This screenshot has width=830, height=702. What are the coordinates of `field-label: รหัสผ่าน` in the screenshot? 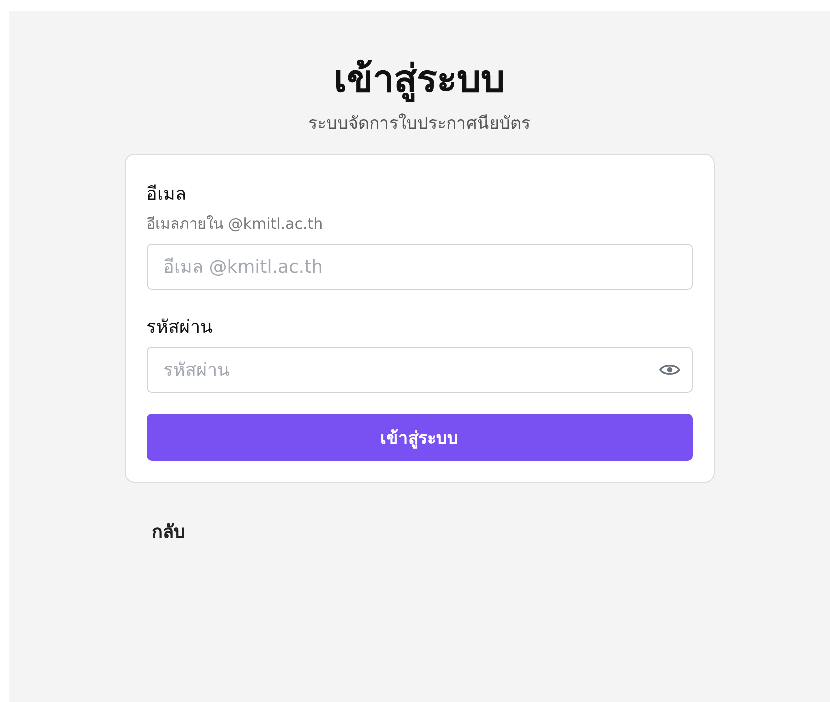 It's located at (180, 328).